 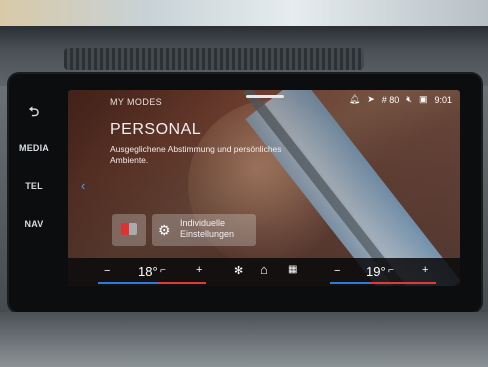 What do you see at coordinates (238, 270) in the screenshot?
I see `fan-icon: ✻` at bounding box center [238, 270].